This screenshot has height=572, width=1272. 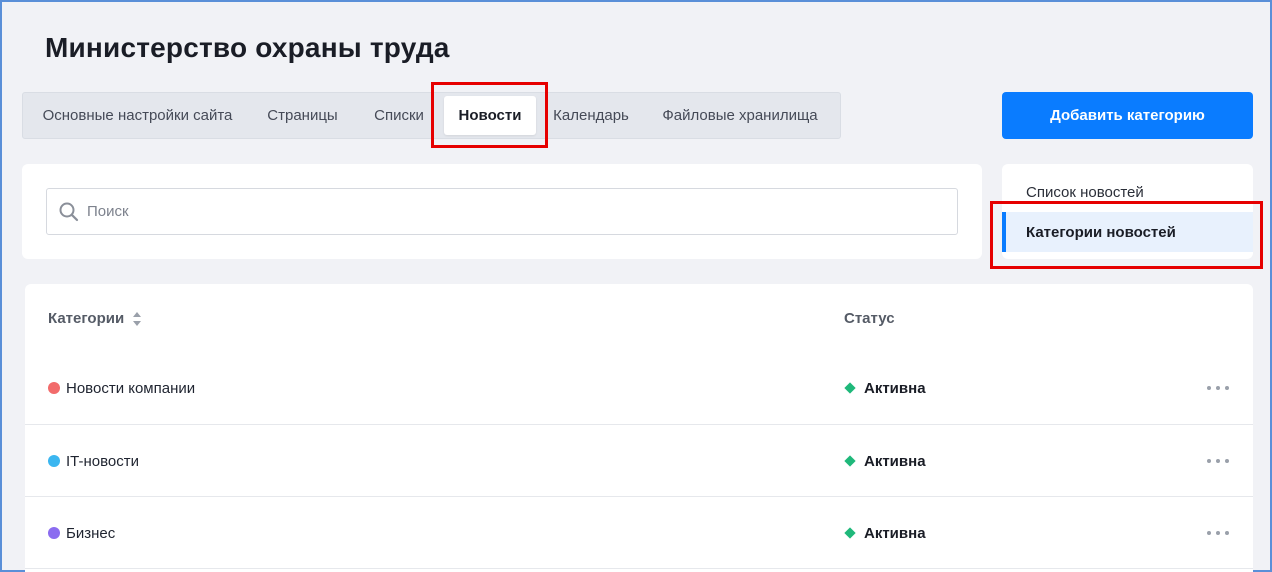 I want to click on column-header-category-label: Категории, so click(x=86, y=318).